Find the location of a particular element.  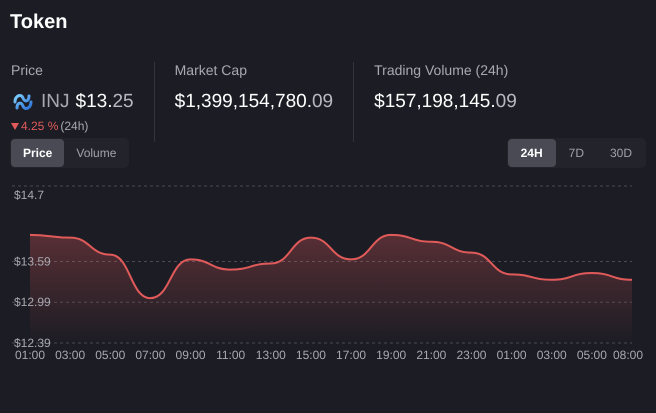

change-period: (24h) is located at coordinates (74, 126).